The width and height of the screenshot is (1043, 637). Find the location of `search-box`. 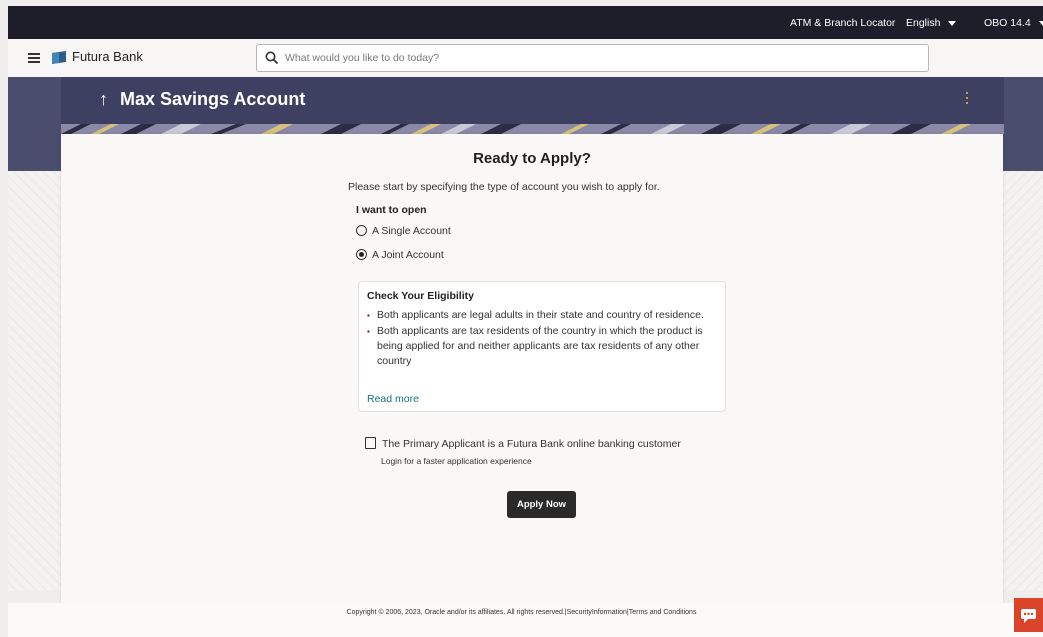

search-box is located at coordinates (592, 58).